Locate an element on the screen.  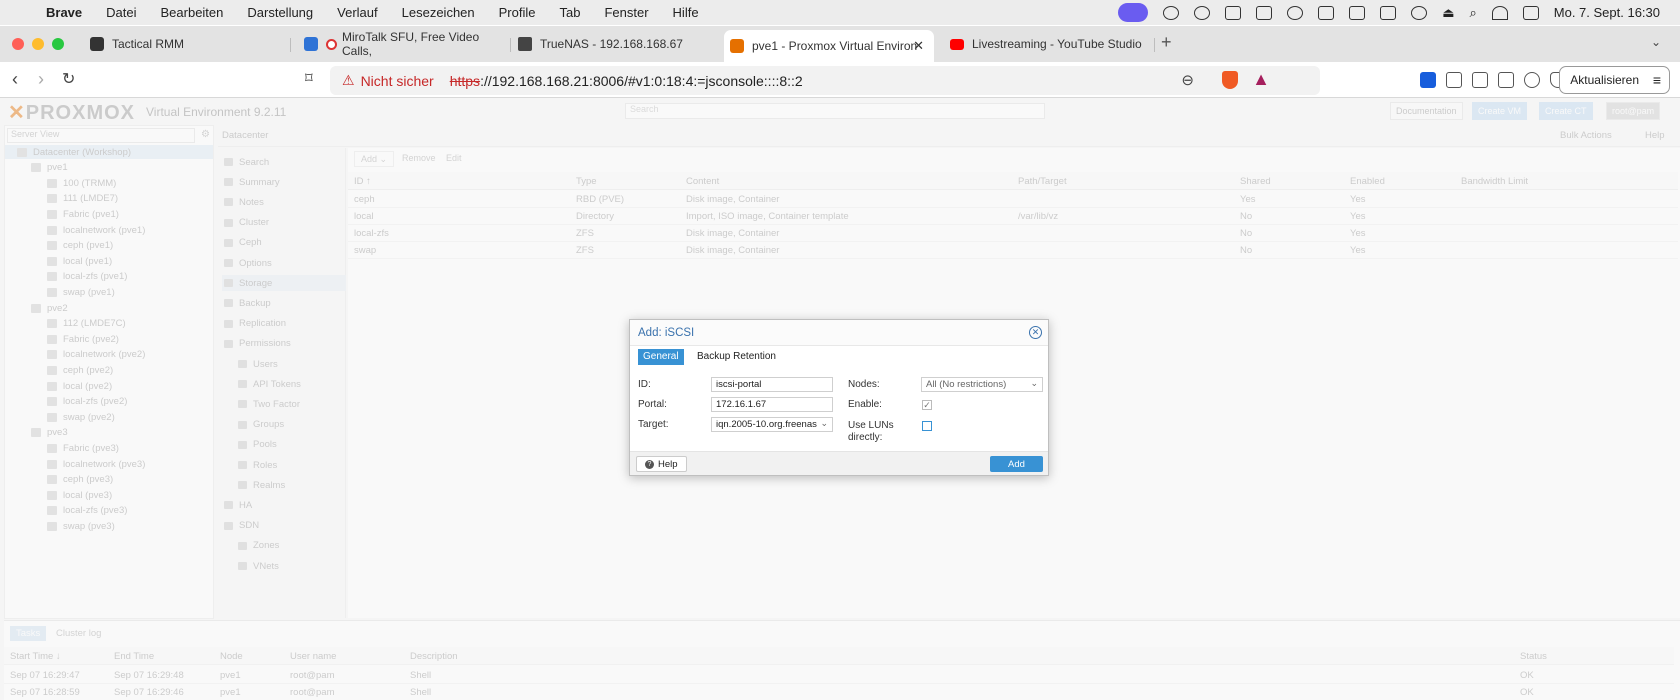
chatgpt-icon is located at coordinates (1202, 12).